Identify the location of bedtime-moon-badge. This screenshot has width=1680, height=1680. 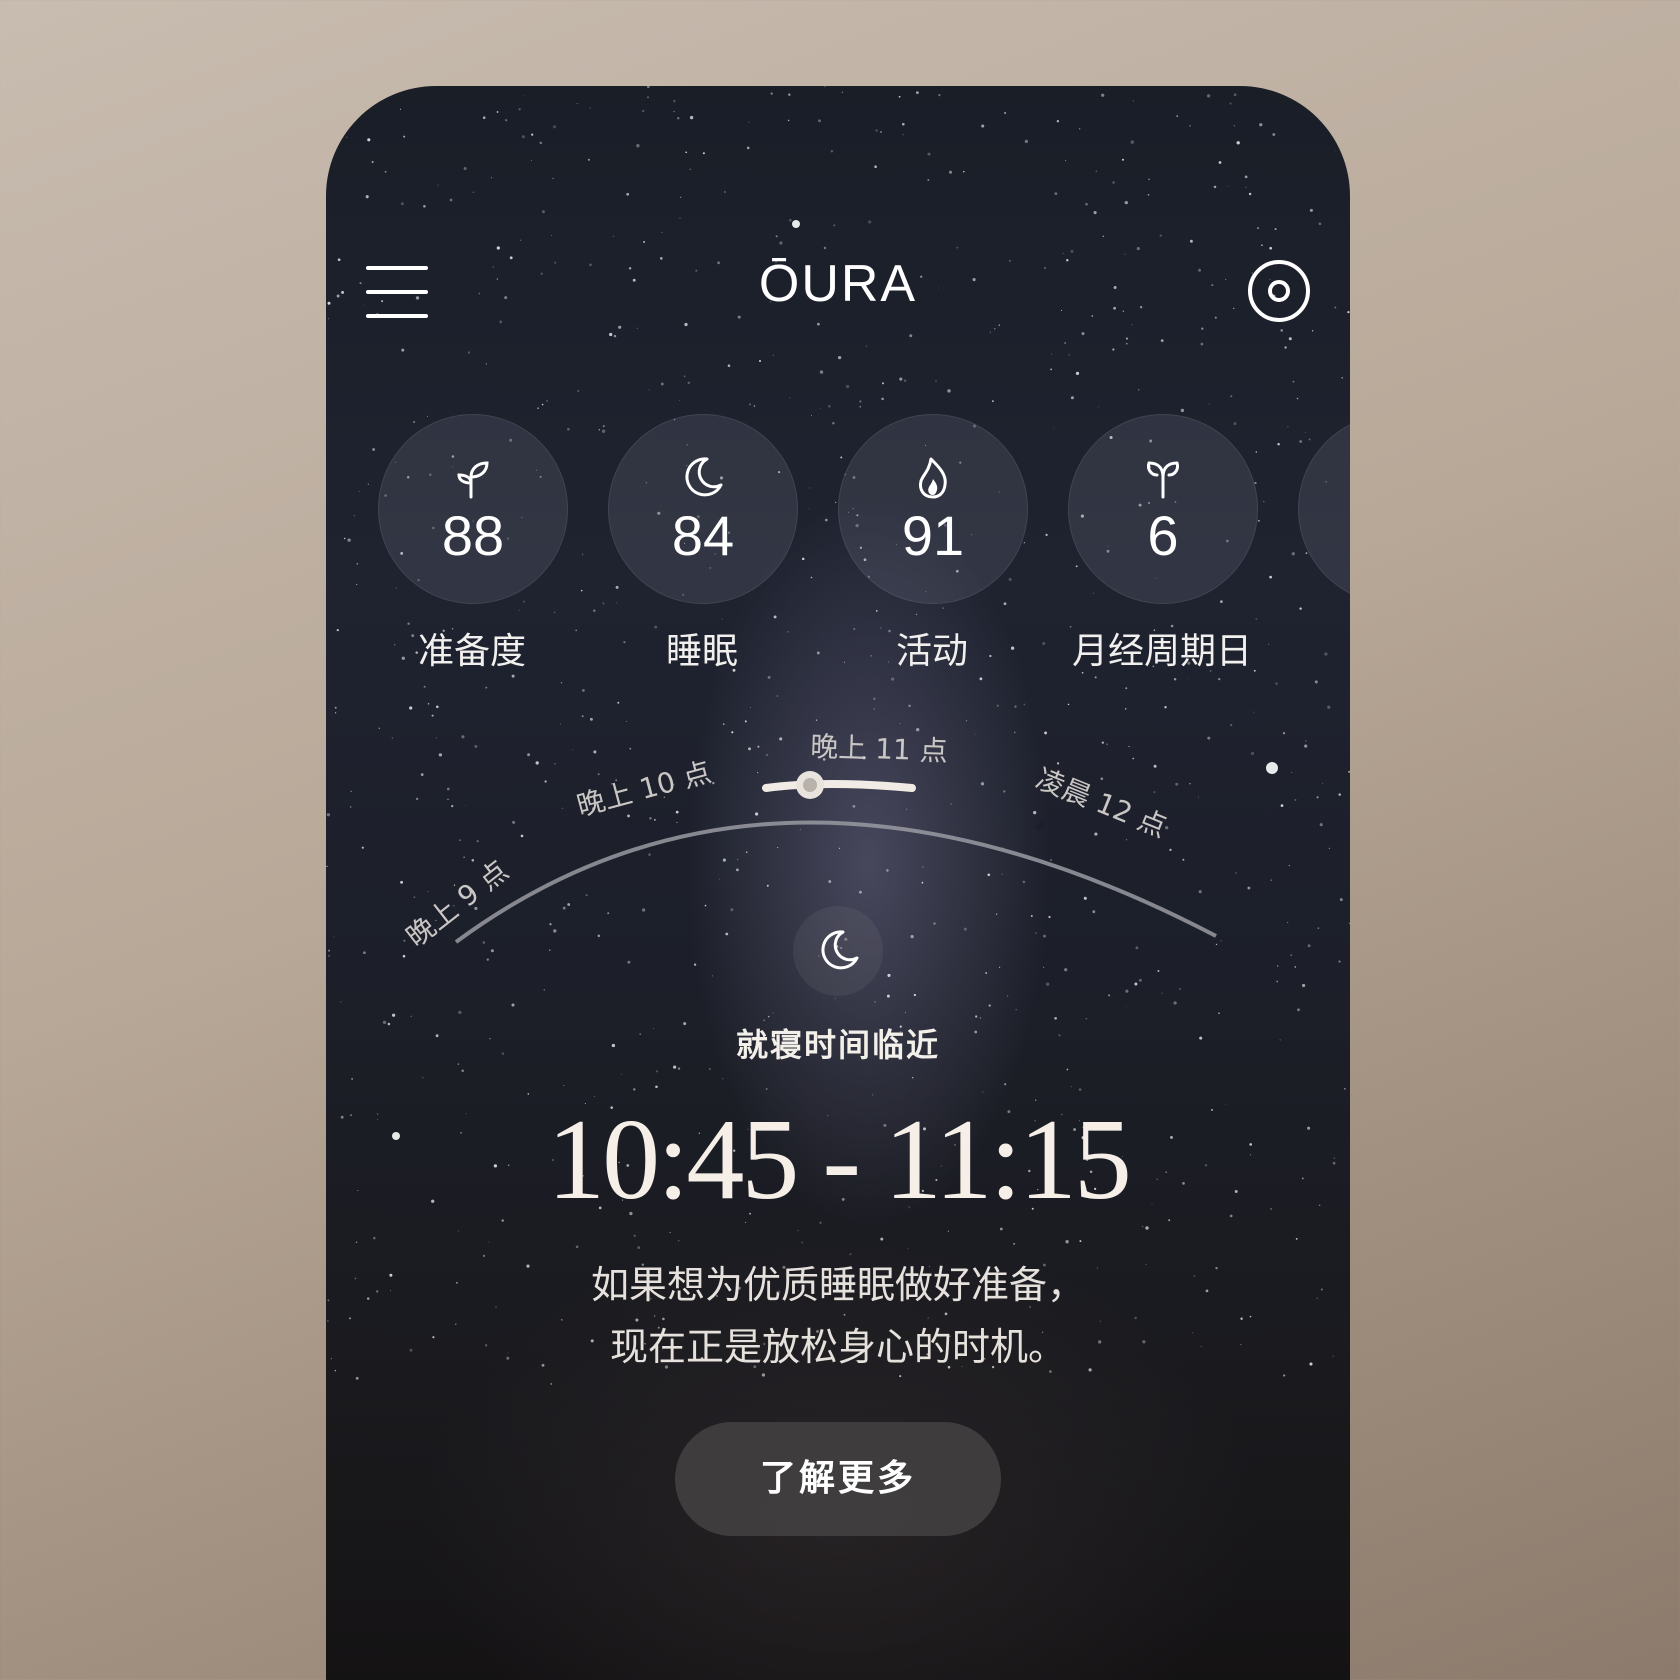
(838, 951).